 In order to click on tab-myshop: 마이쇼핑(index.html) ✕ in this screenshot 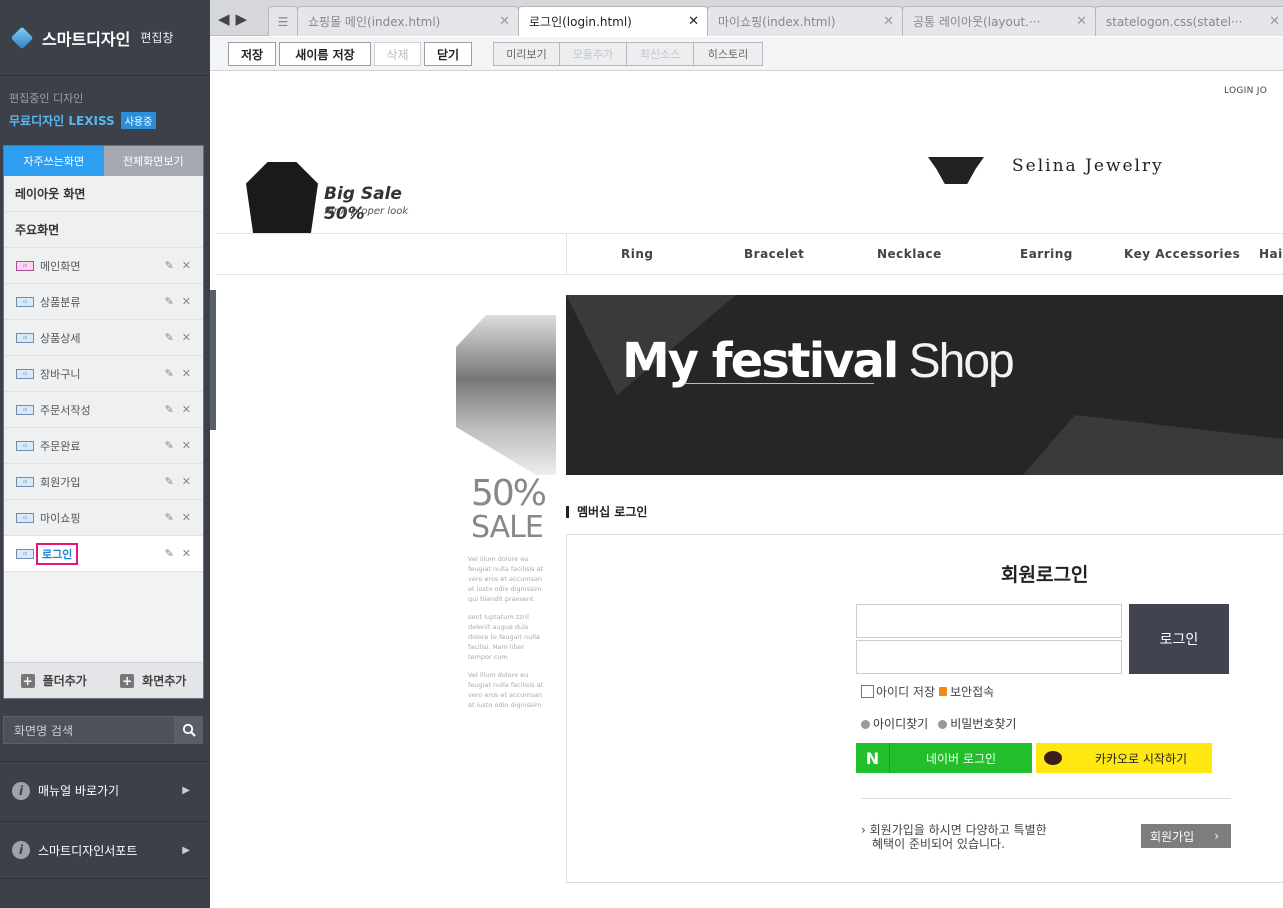, I will do `click(805, 21)`.